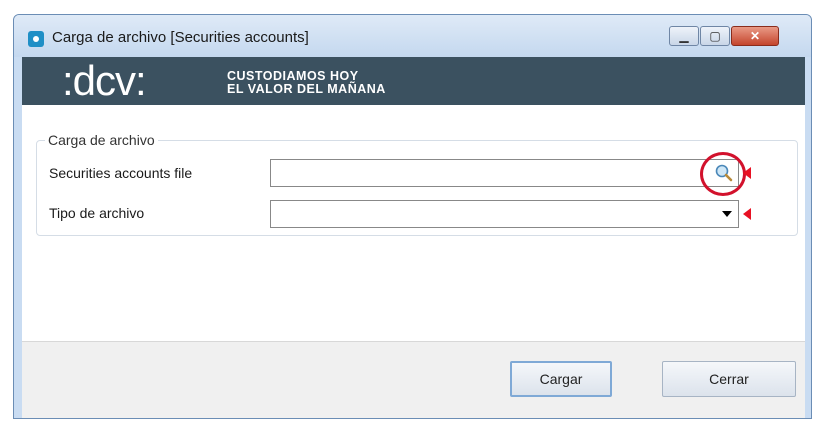  What do you see at coordinates (306, 89) in the screenshot?
I see `slogan-line-2: EL VALOR DEL MAÑANA` at bounding box center [306, 89].